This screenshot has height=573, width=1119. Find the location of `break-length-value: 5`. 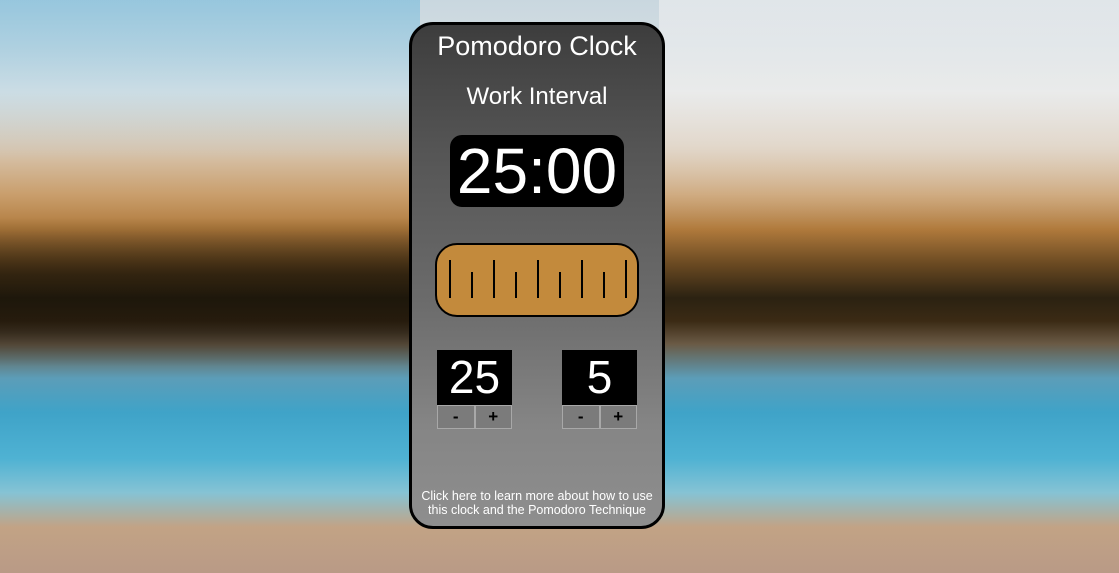

break-length-value: 5 is located at coordinates (599, 377).